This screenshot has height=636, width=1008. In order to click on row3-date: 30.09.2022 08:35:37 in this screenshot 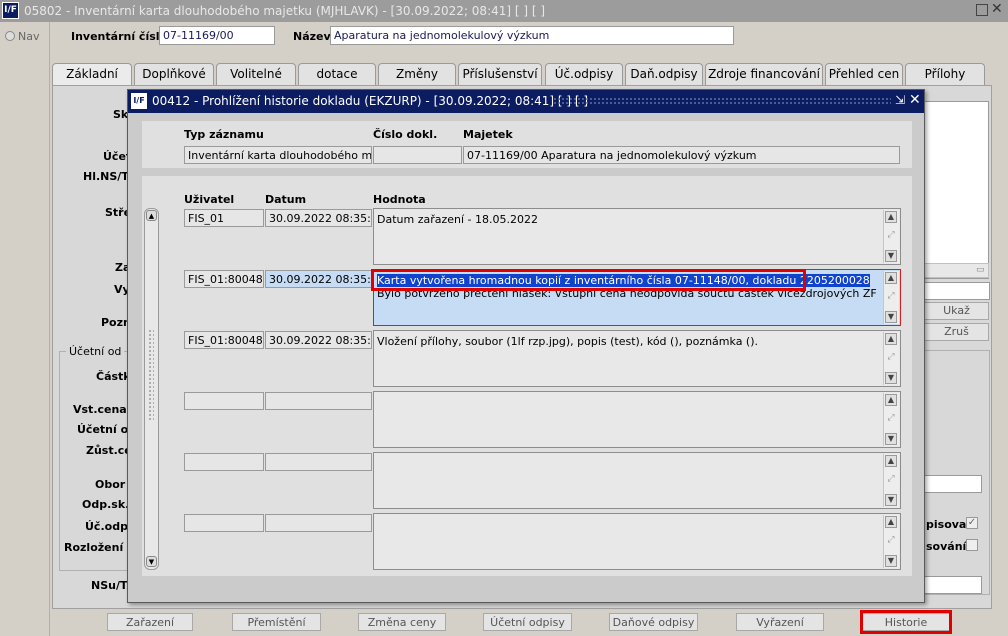, I will do `click(318, 340)`.